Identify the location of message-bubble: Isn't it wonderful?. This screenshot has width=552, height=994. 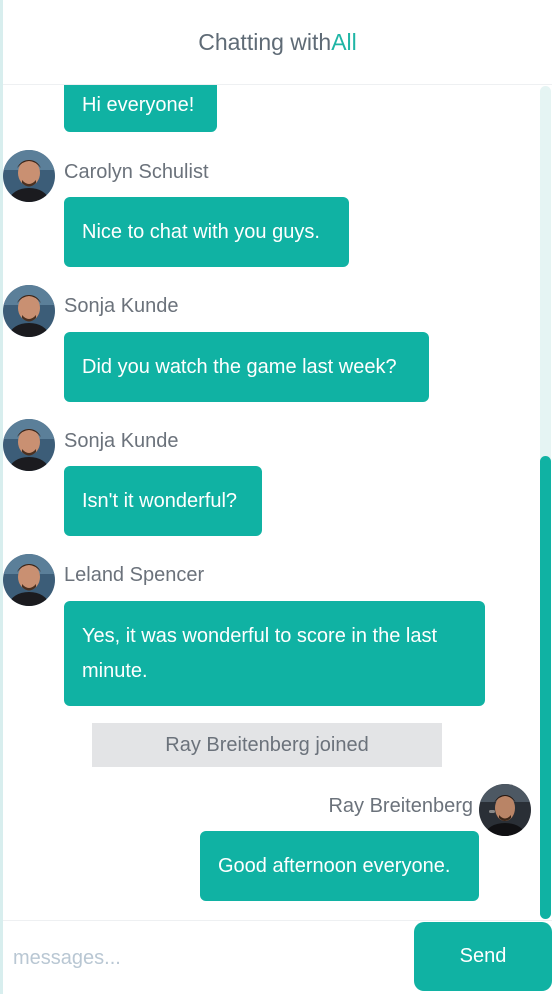
(163, 501).